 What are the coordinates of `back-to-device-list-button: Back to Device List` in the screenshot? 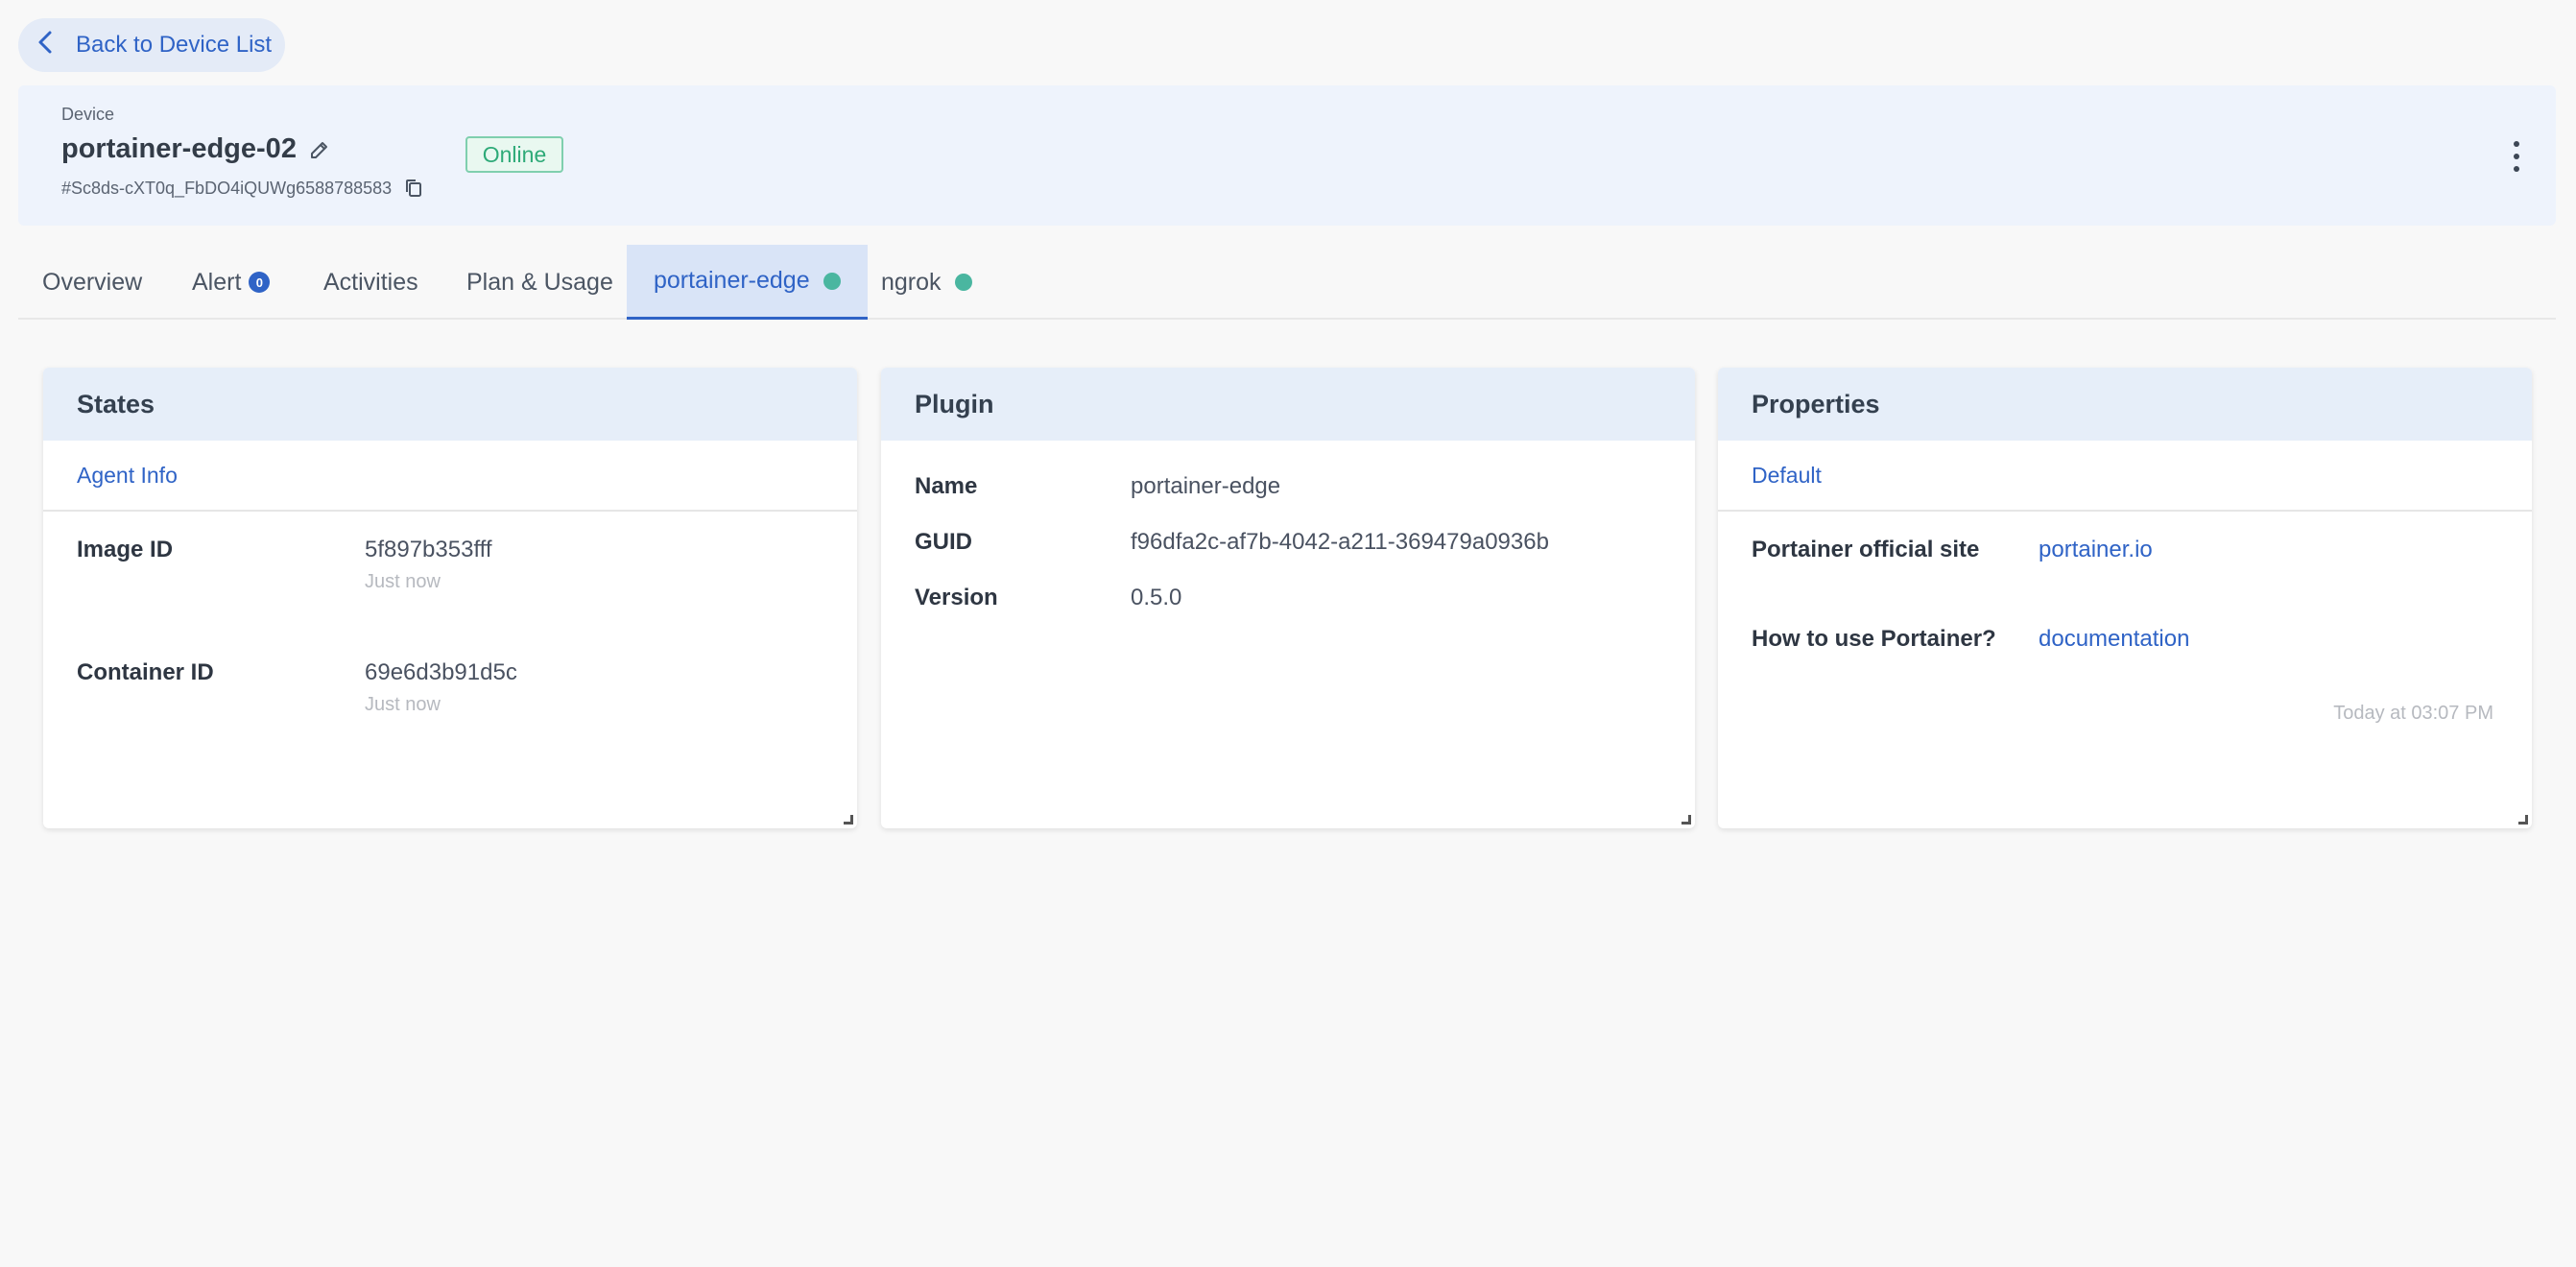 It's located at (151, 45).